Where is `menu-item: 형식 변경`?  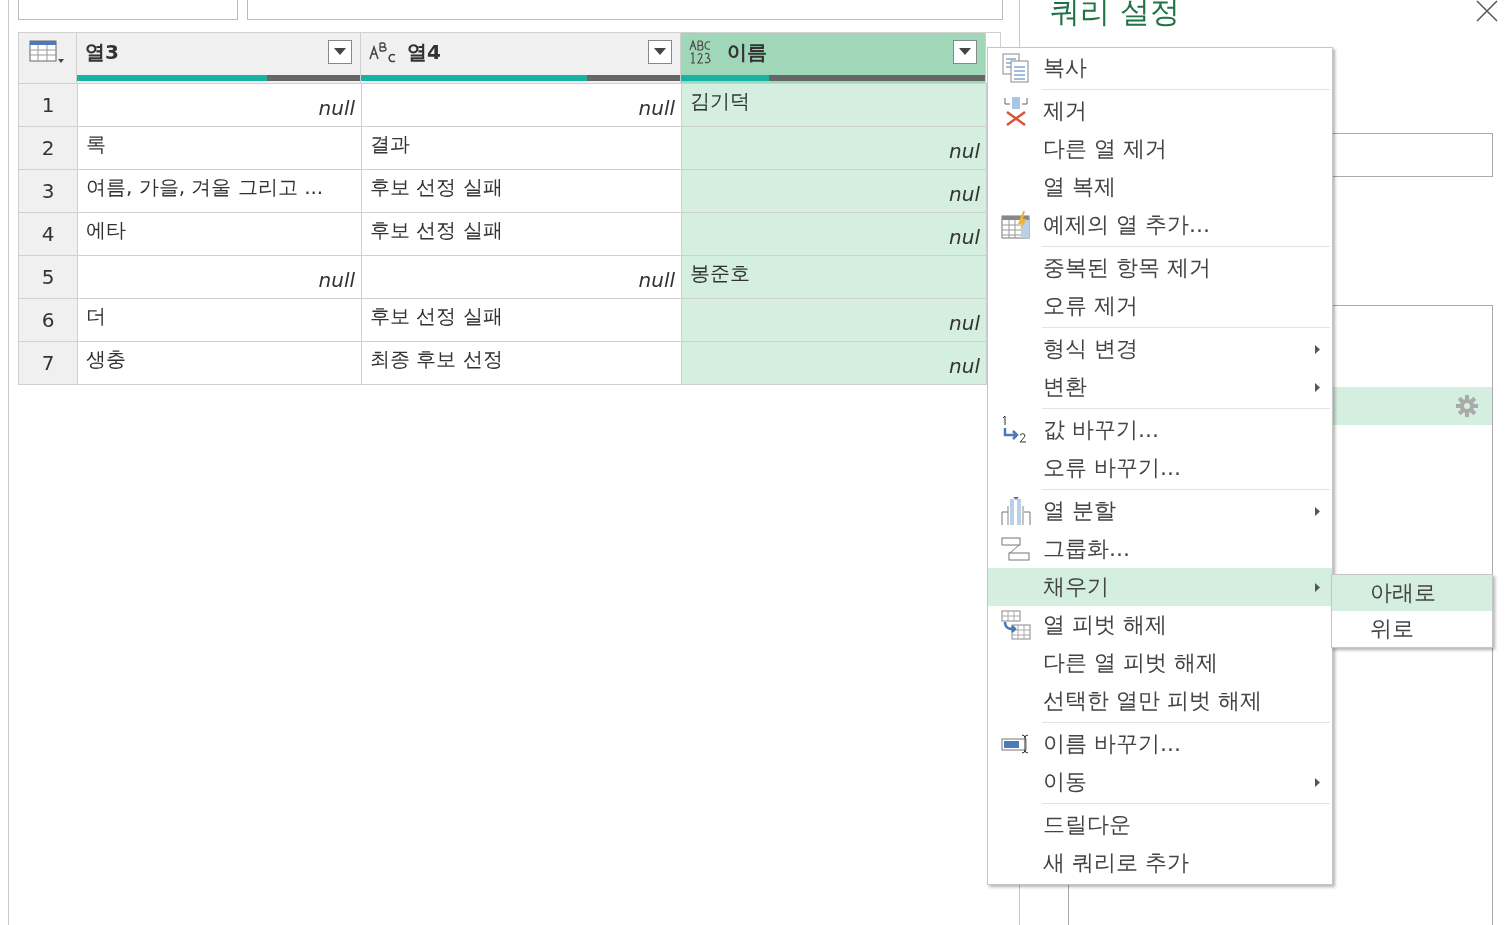 menu-item: 형식 변경 is located at coordinates (1160, 349).